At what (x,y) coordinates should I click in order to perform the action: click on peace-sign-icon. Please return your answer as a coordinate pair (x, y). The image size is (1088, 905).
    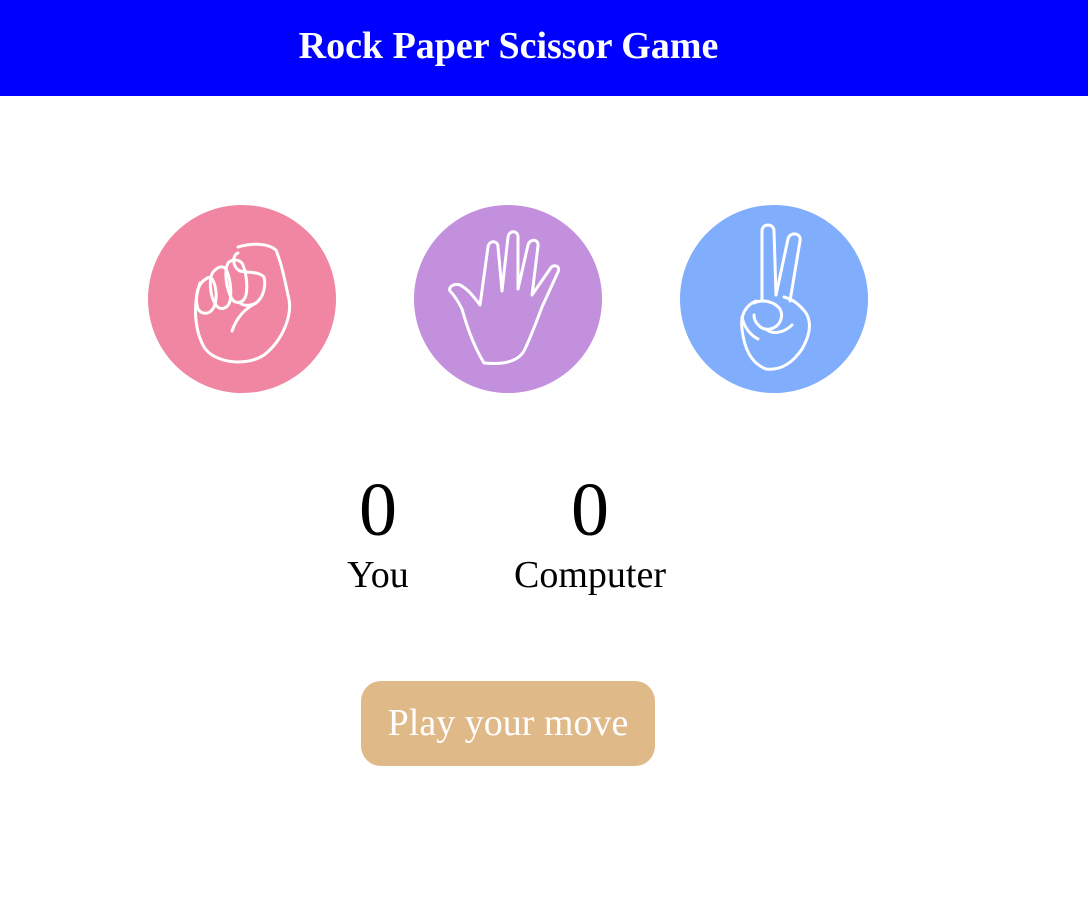
    Looking at the image, I should click on (775, 297).